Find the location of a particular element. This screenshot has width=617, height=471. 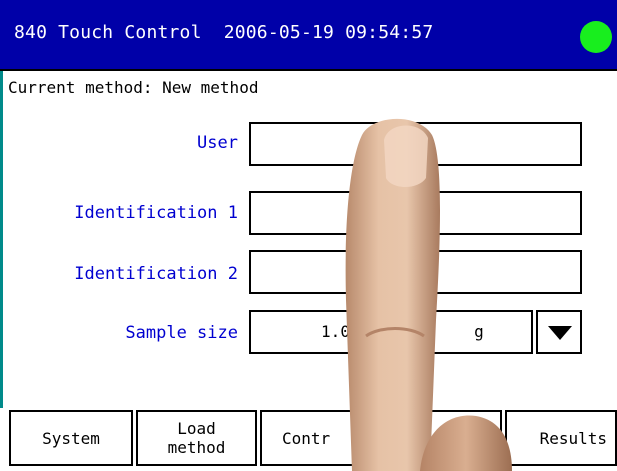

results-button-label: Results is located at coordinates (573, 438).